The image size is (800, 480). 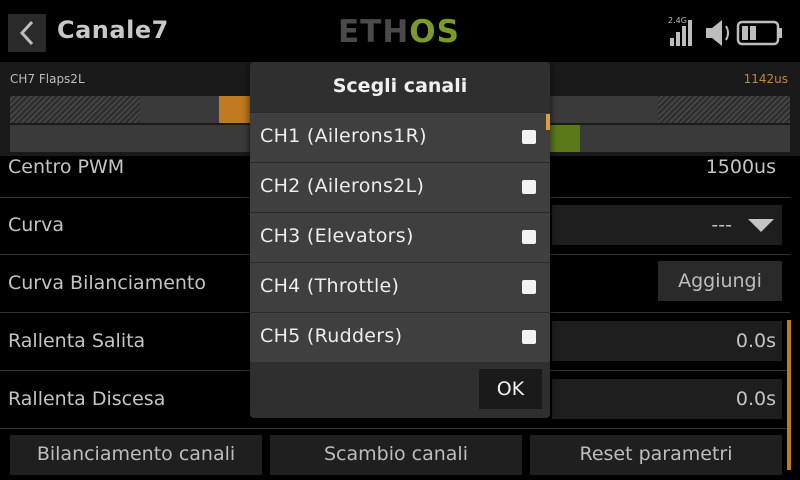 I want to click on status-area: 2.4G, so click(x=730, y=32).